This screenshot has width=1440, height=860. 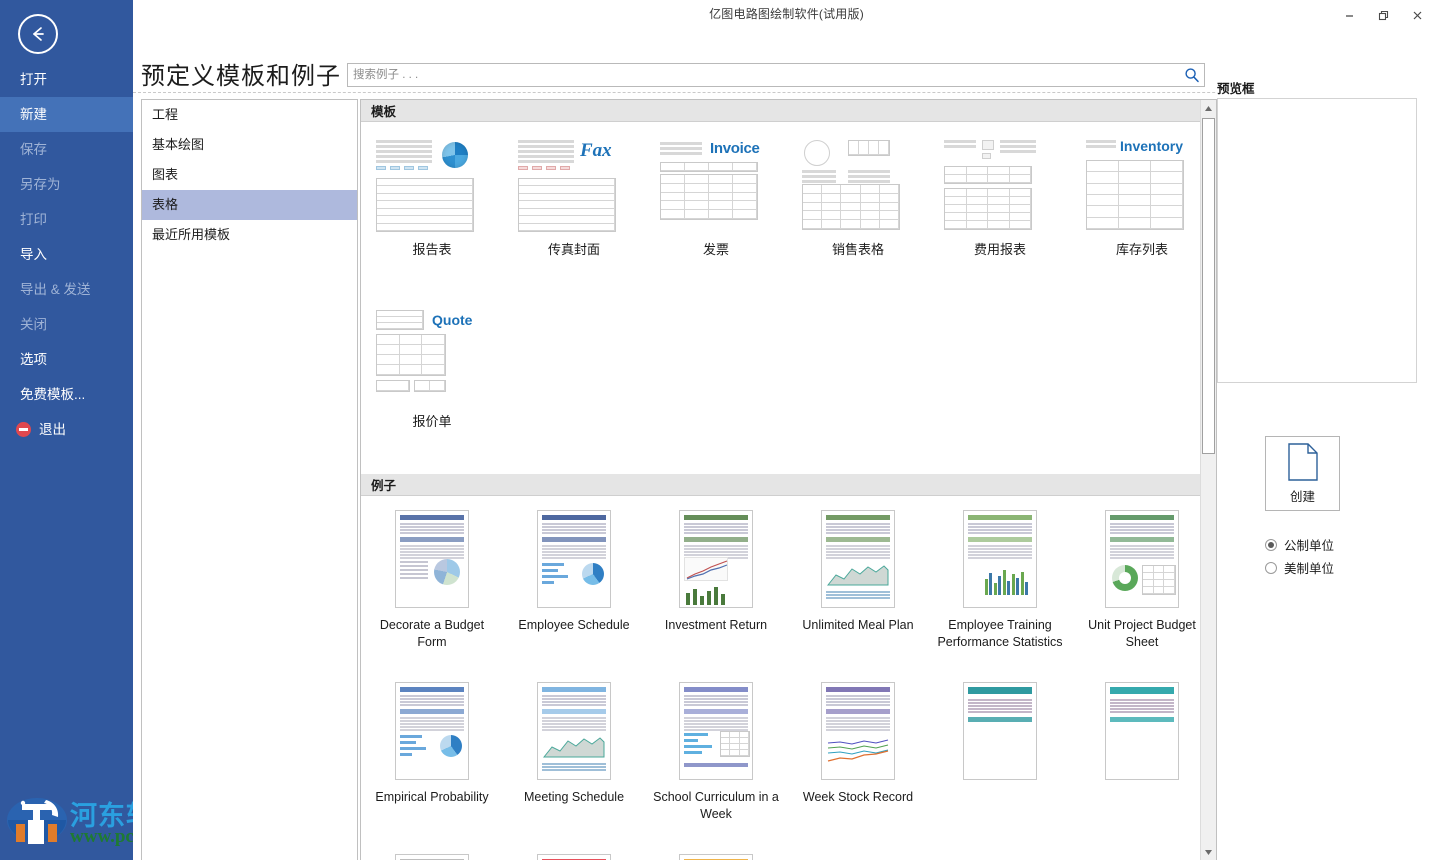 I want to click on sidebar-item-options: 选项, so click(x=66, y=359).